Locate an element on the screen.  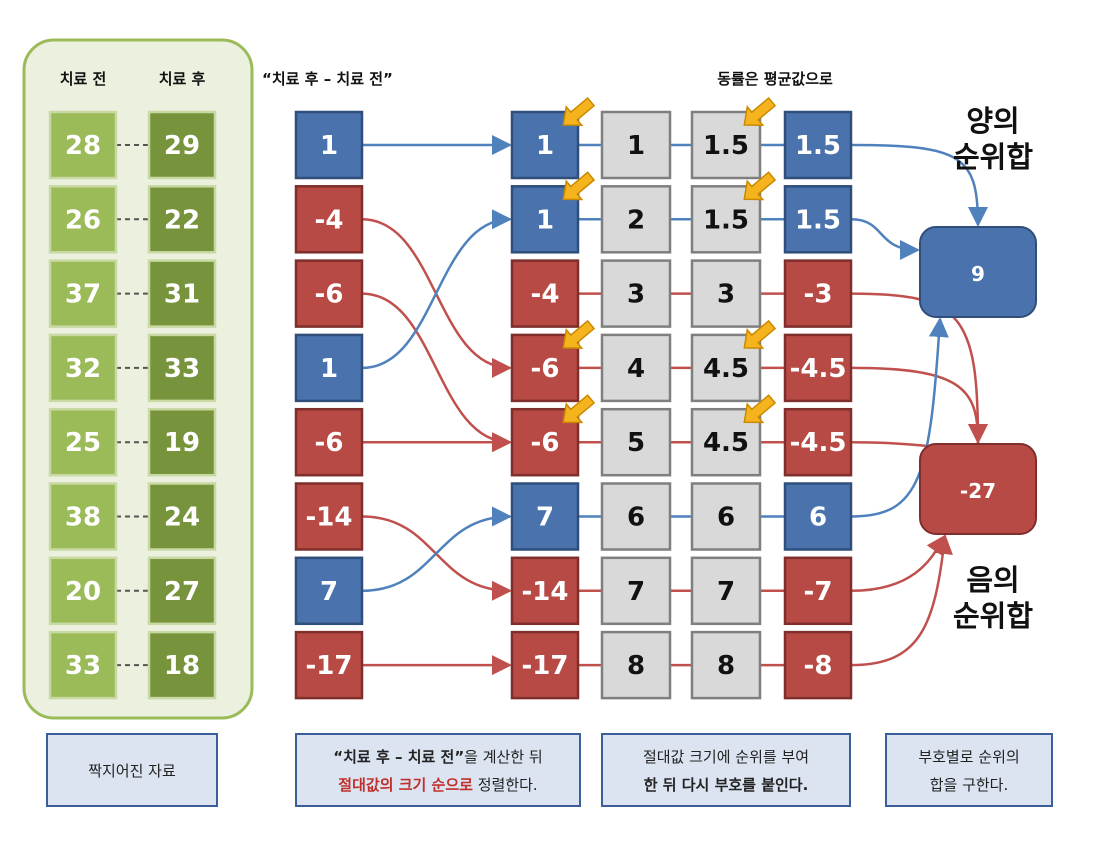
difference-5-value: -14 is located at coordinates (329, 518).